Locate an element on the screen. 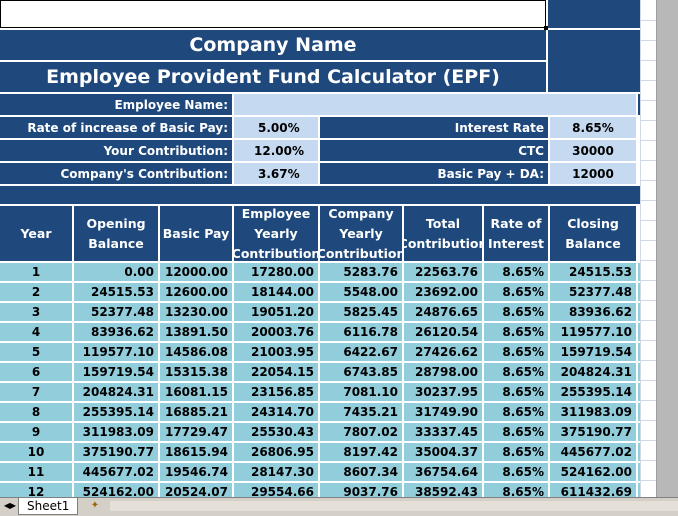 This screenshot has height=516, width=678. cell-total-contribution: 24876.65 is located at coordinates (443, 312).